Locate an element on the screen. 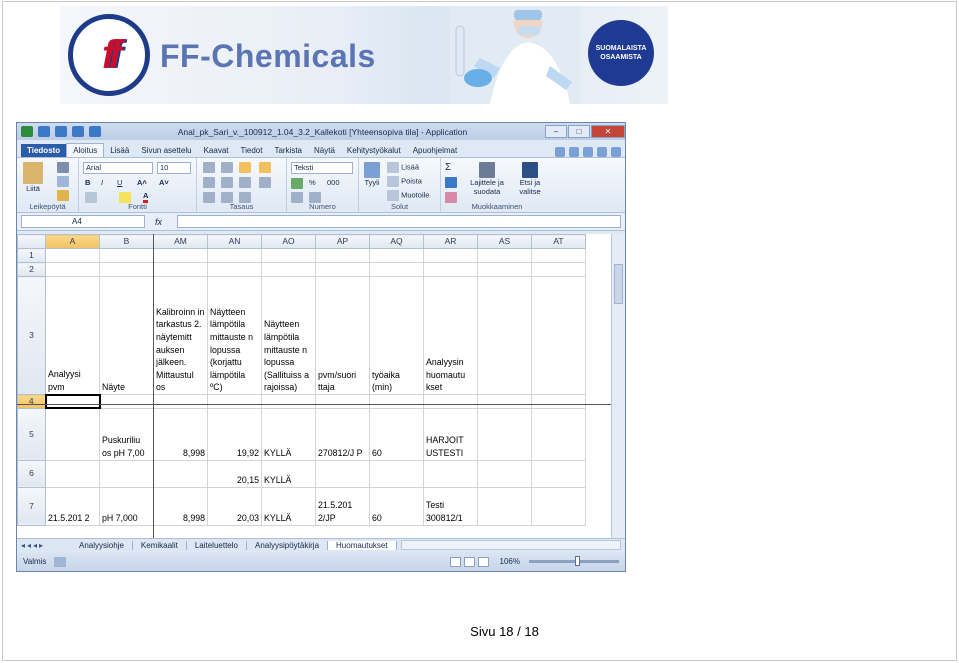  zoom-level: 106% is located at coordinates (510, 561).